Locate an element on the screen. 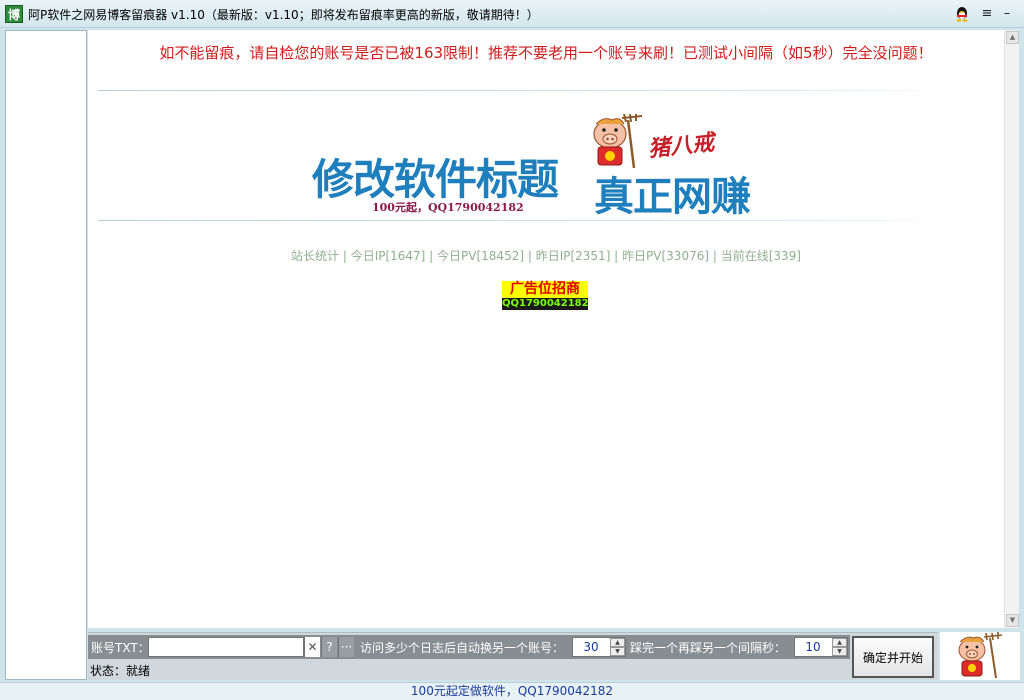 Image resolution: width=1024 pixels, height=700 pixels. interval-stepper: ▲ ▼ is located at coordinates (821, 647).